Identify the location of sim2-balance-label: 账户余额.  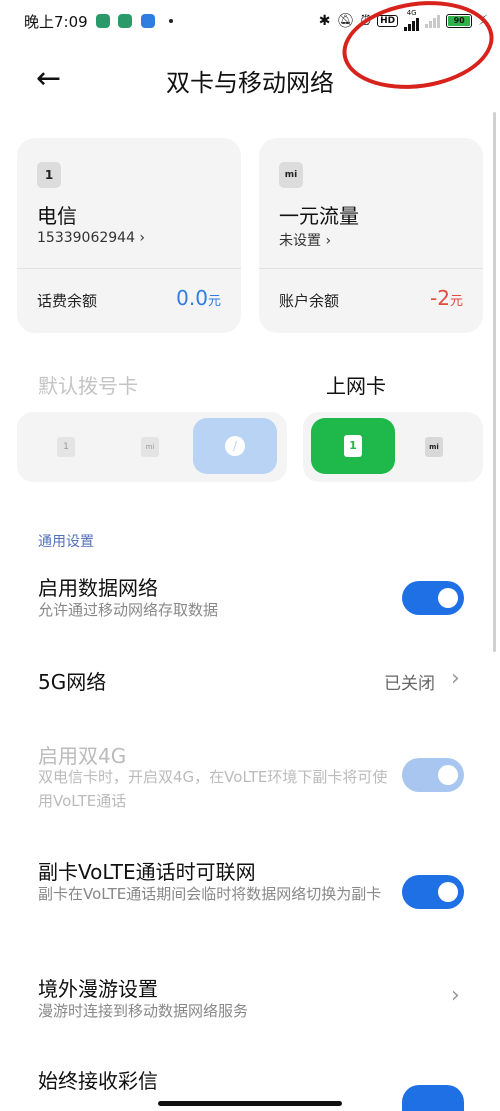
(309, 301).